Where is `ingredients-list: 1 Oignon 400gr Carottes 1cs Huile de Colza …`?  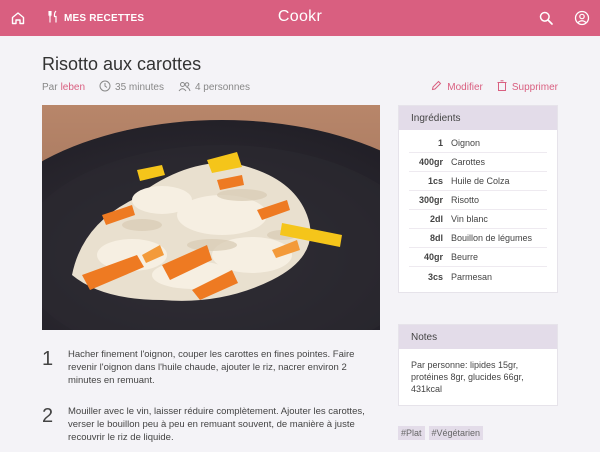 ingredients-list: 1 Oignon 400gr Carottes 1cs Huile de Colza … is located at coordinates (478, 211).